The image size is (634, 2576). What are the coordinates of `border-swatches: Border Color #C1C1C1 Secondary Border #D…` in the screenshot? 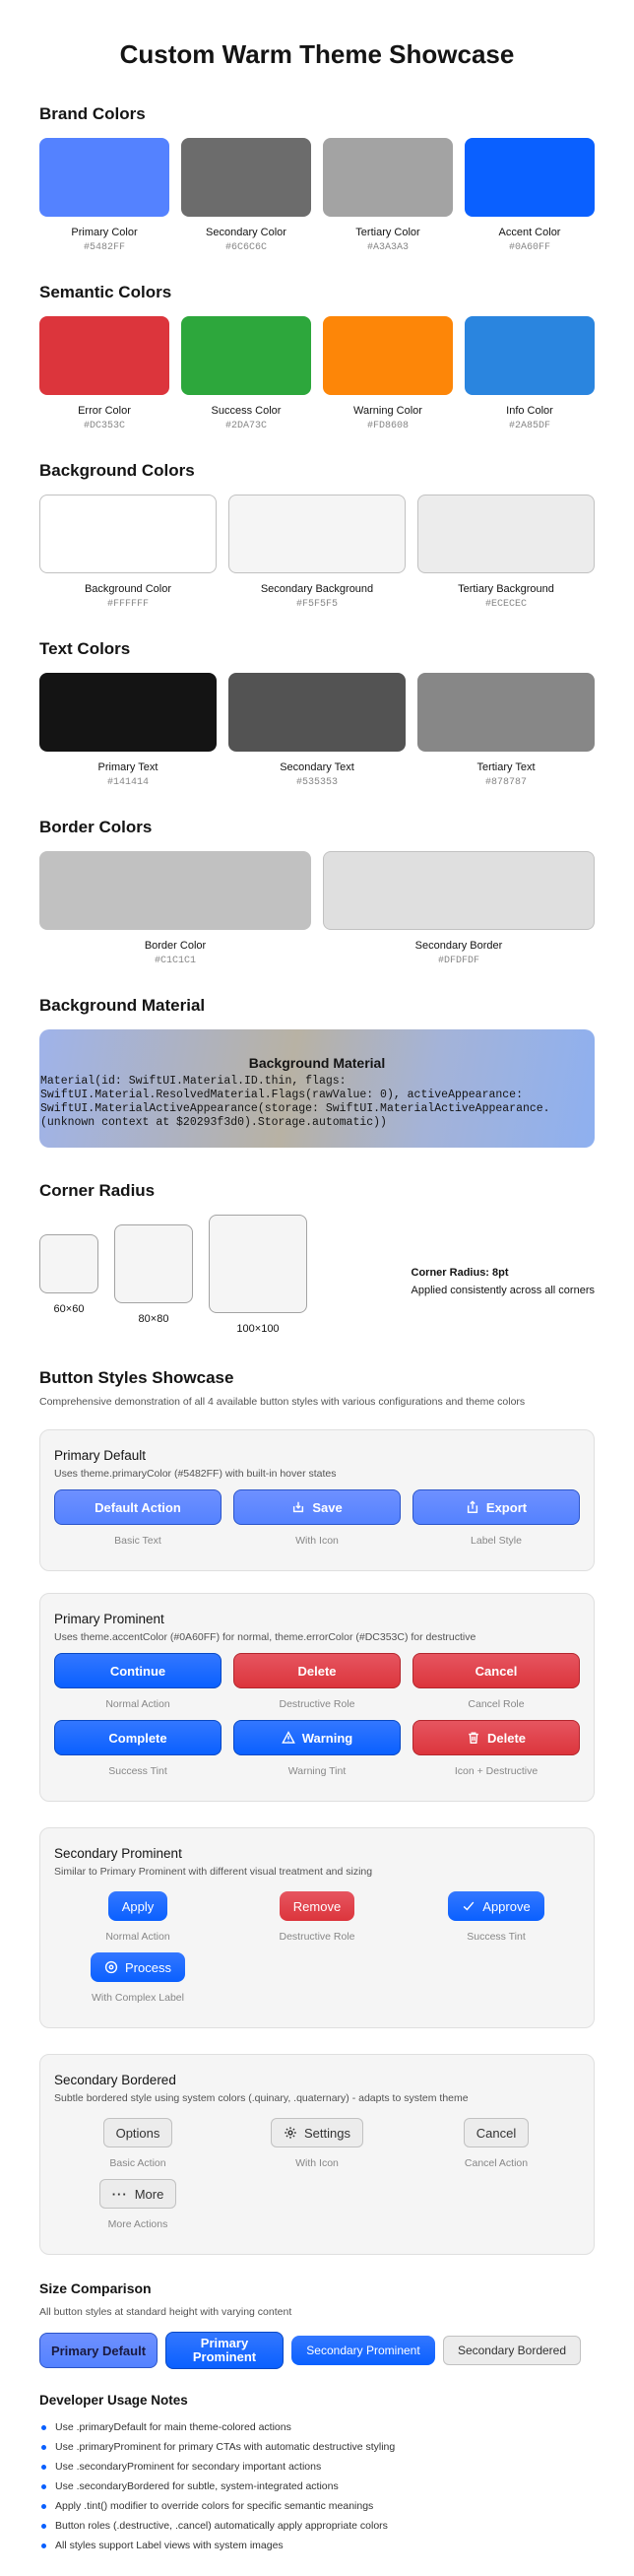 It's located at (317, 909).